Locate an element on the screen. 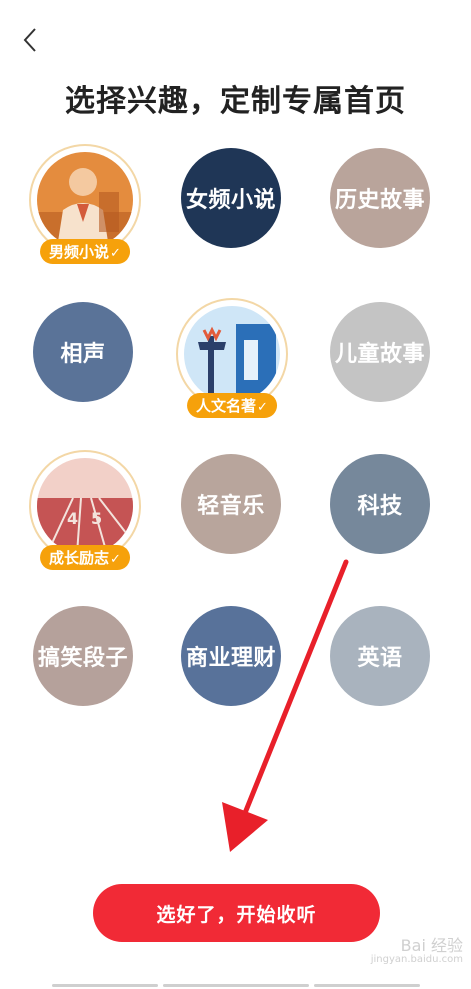 The width and height of the screenshot is (471, 989). interest-image: 4 5 is located at coordinates (85, 506).